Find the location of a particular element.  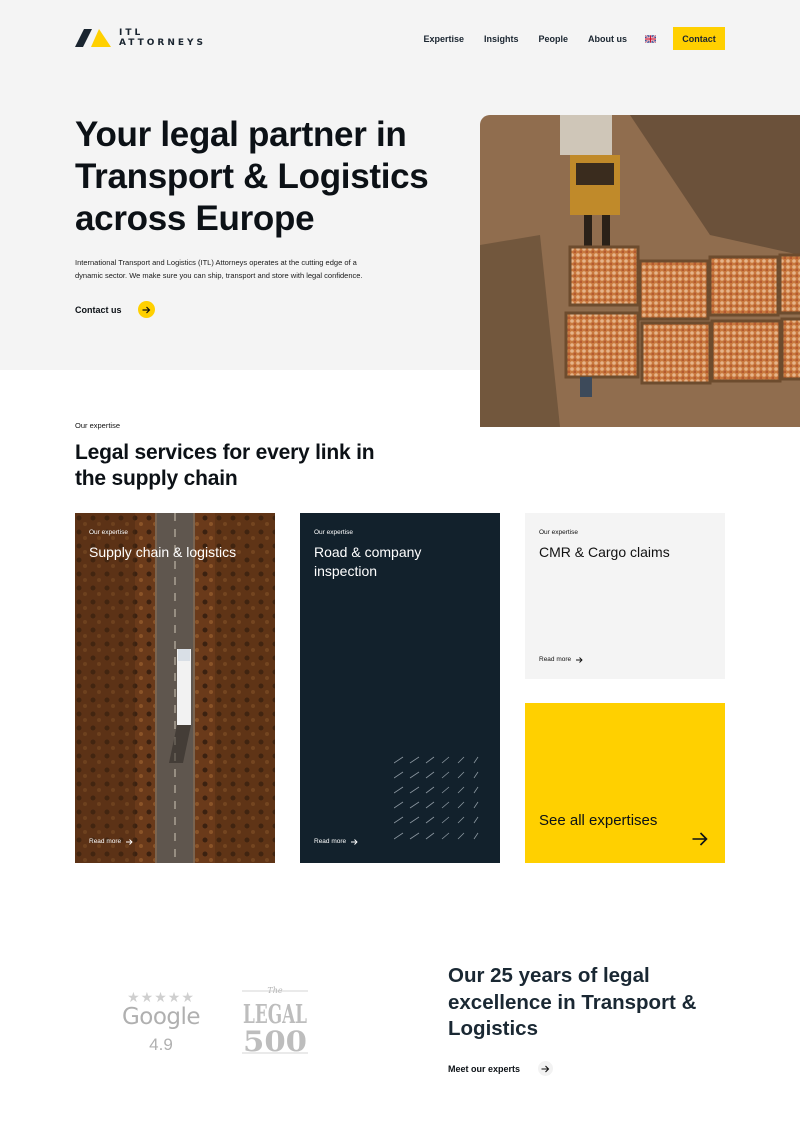

meet-our-experts-link: Meet our experts is located at coordinates (501, 1068).